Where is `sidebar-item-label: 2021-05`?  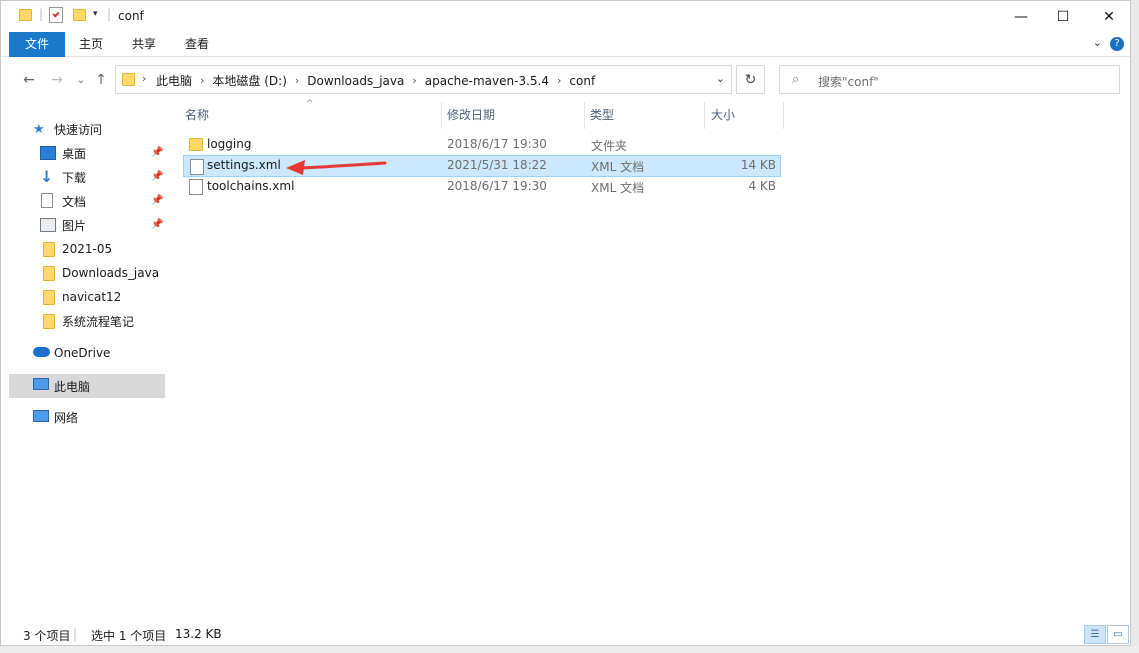
sidebar-item-label: 2021-05 is located at coordinates (87, 249).